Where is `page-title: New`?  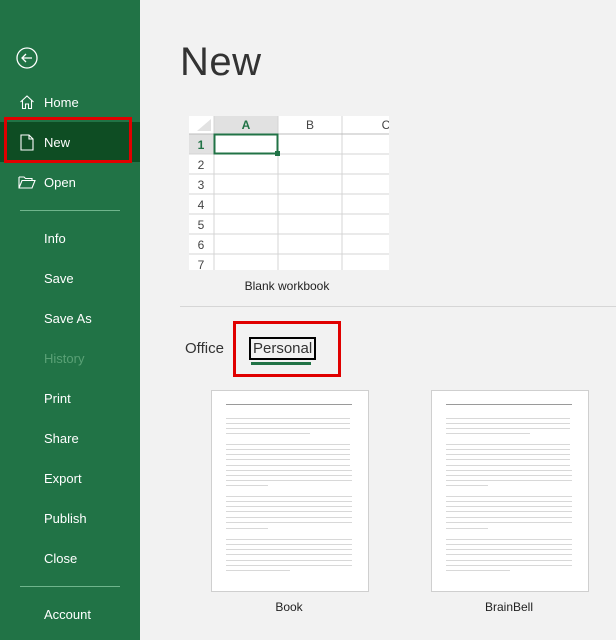 page-title: New is located at coordinates (221, 62).